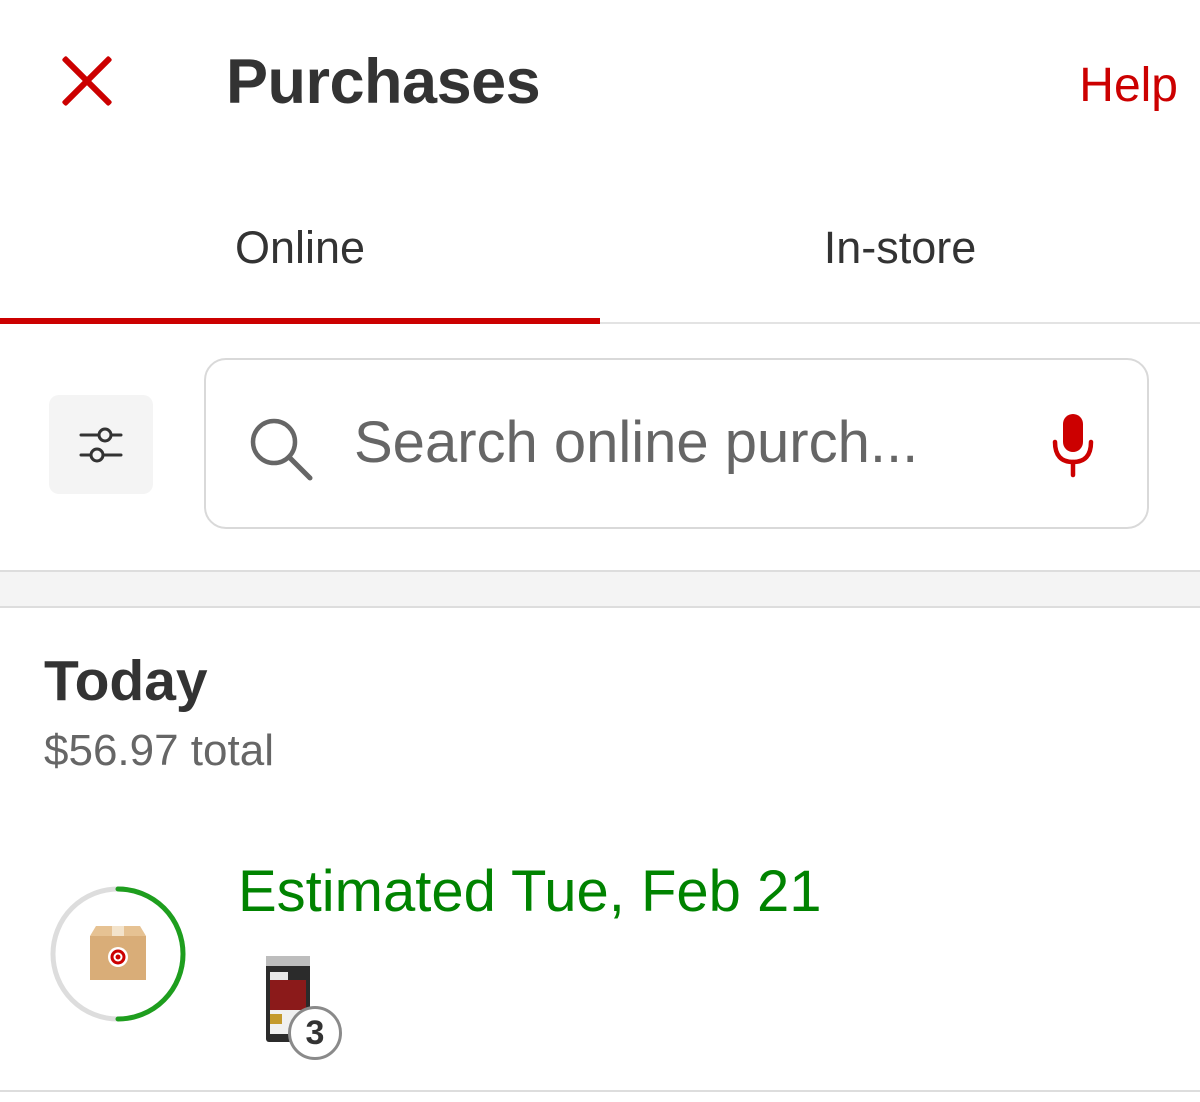 This screenshot has height=1102, width=1200. What do you see at coordinates (159, 750) in the screenshot?
I see `order-group-total: $56.97 total` at bounding box center [159, 750].